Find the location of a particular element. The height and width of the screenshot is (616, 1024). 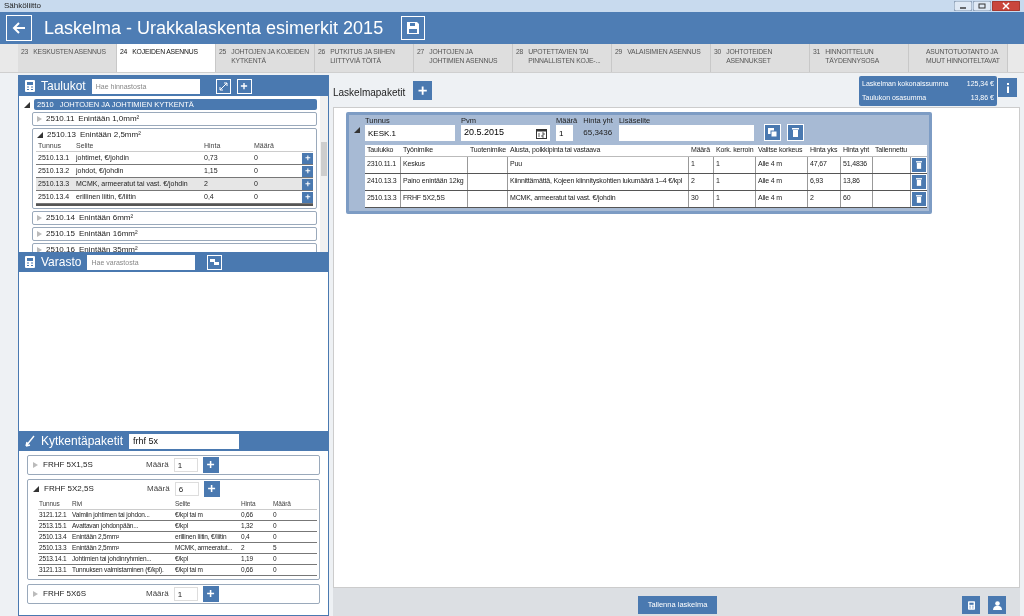

calculator-button is located at coordinates (971, 605).